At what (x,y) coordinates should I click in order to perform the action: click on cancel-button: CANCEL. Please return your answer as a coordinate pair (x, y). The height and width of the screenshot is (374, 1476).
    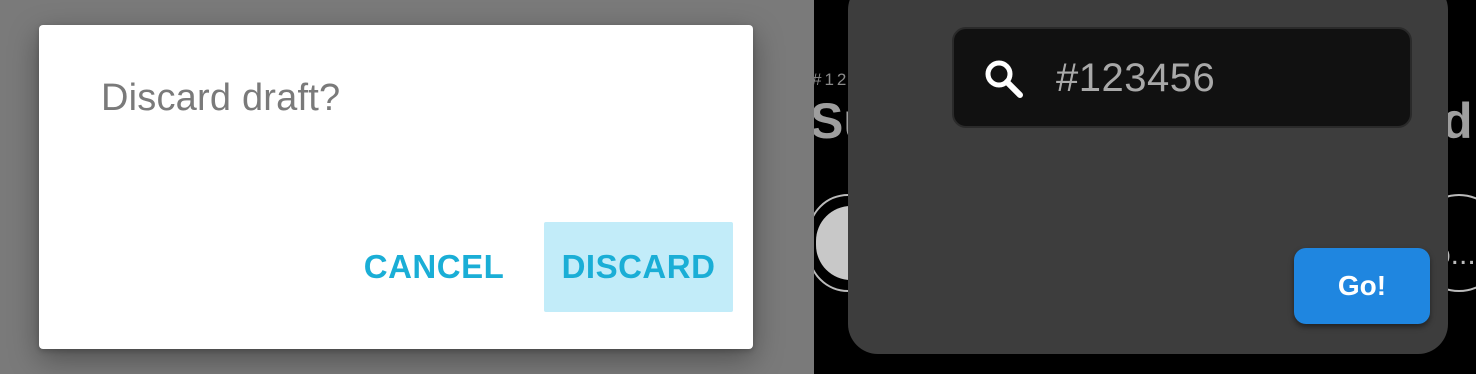
    Looking at the image, I should click on (434, 267).